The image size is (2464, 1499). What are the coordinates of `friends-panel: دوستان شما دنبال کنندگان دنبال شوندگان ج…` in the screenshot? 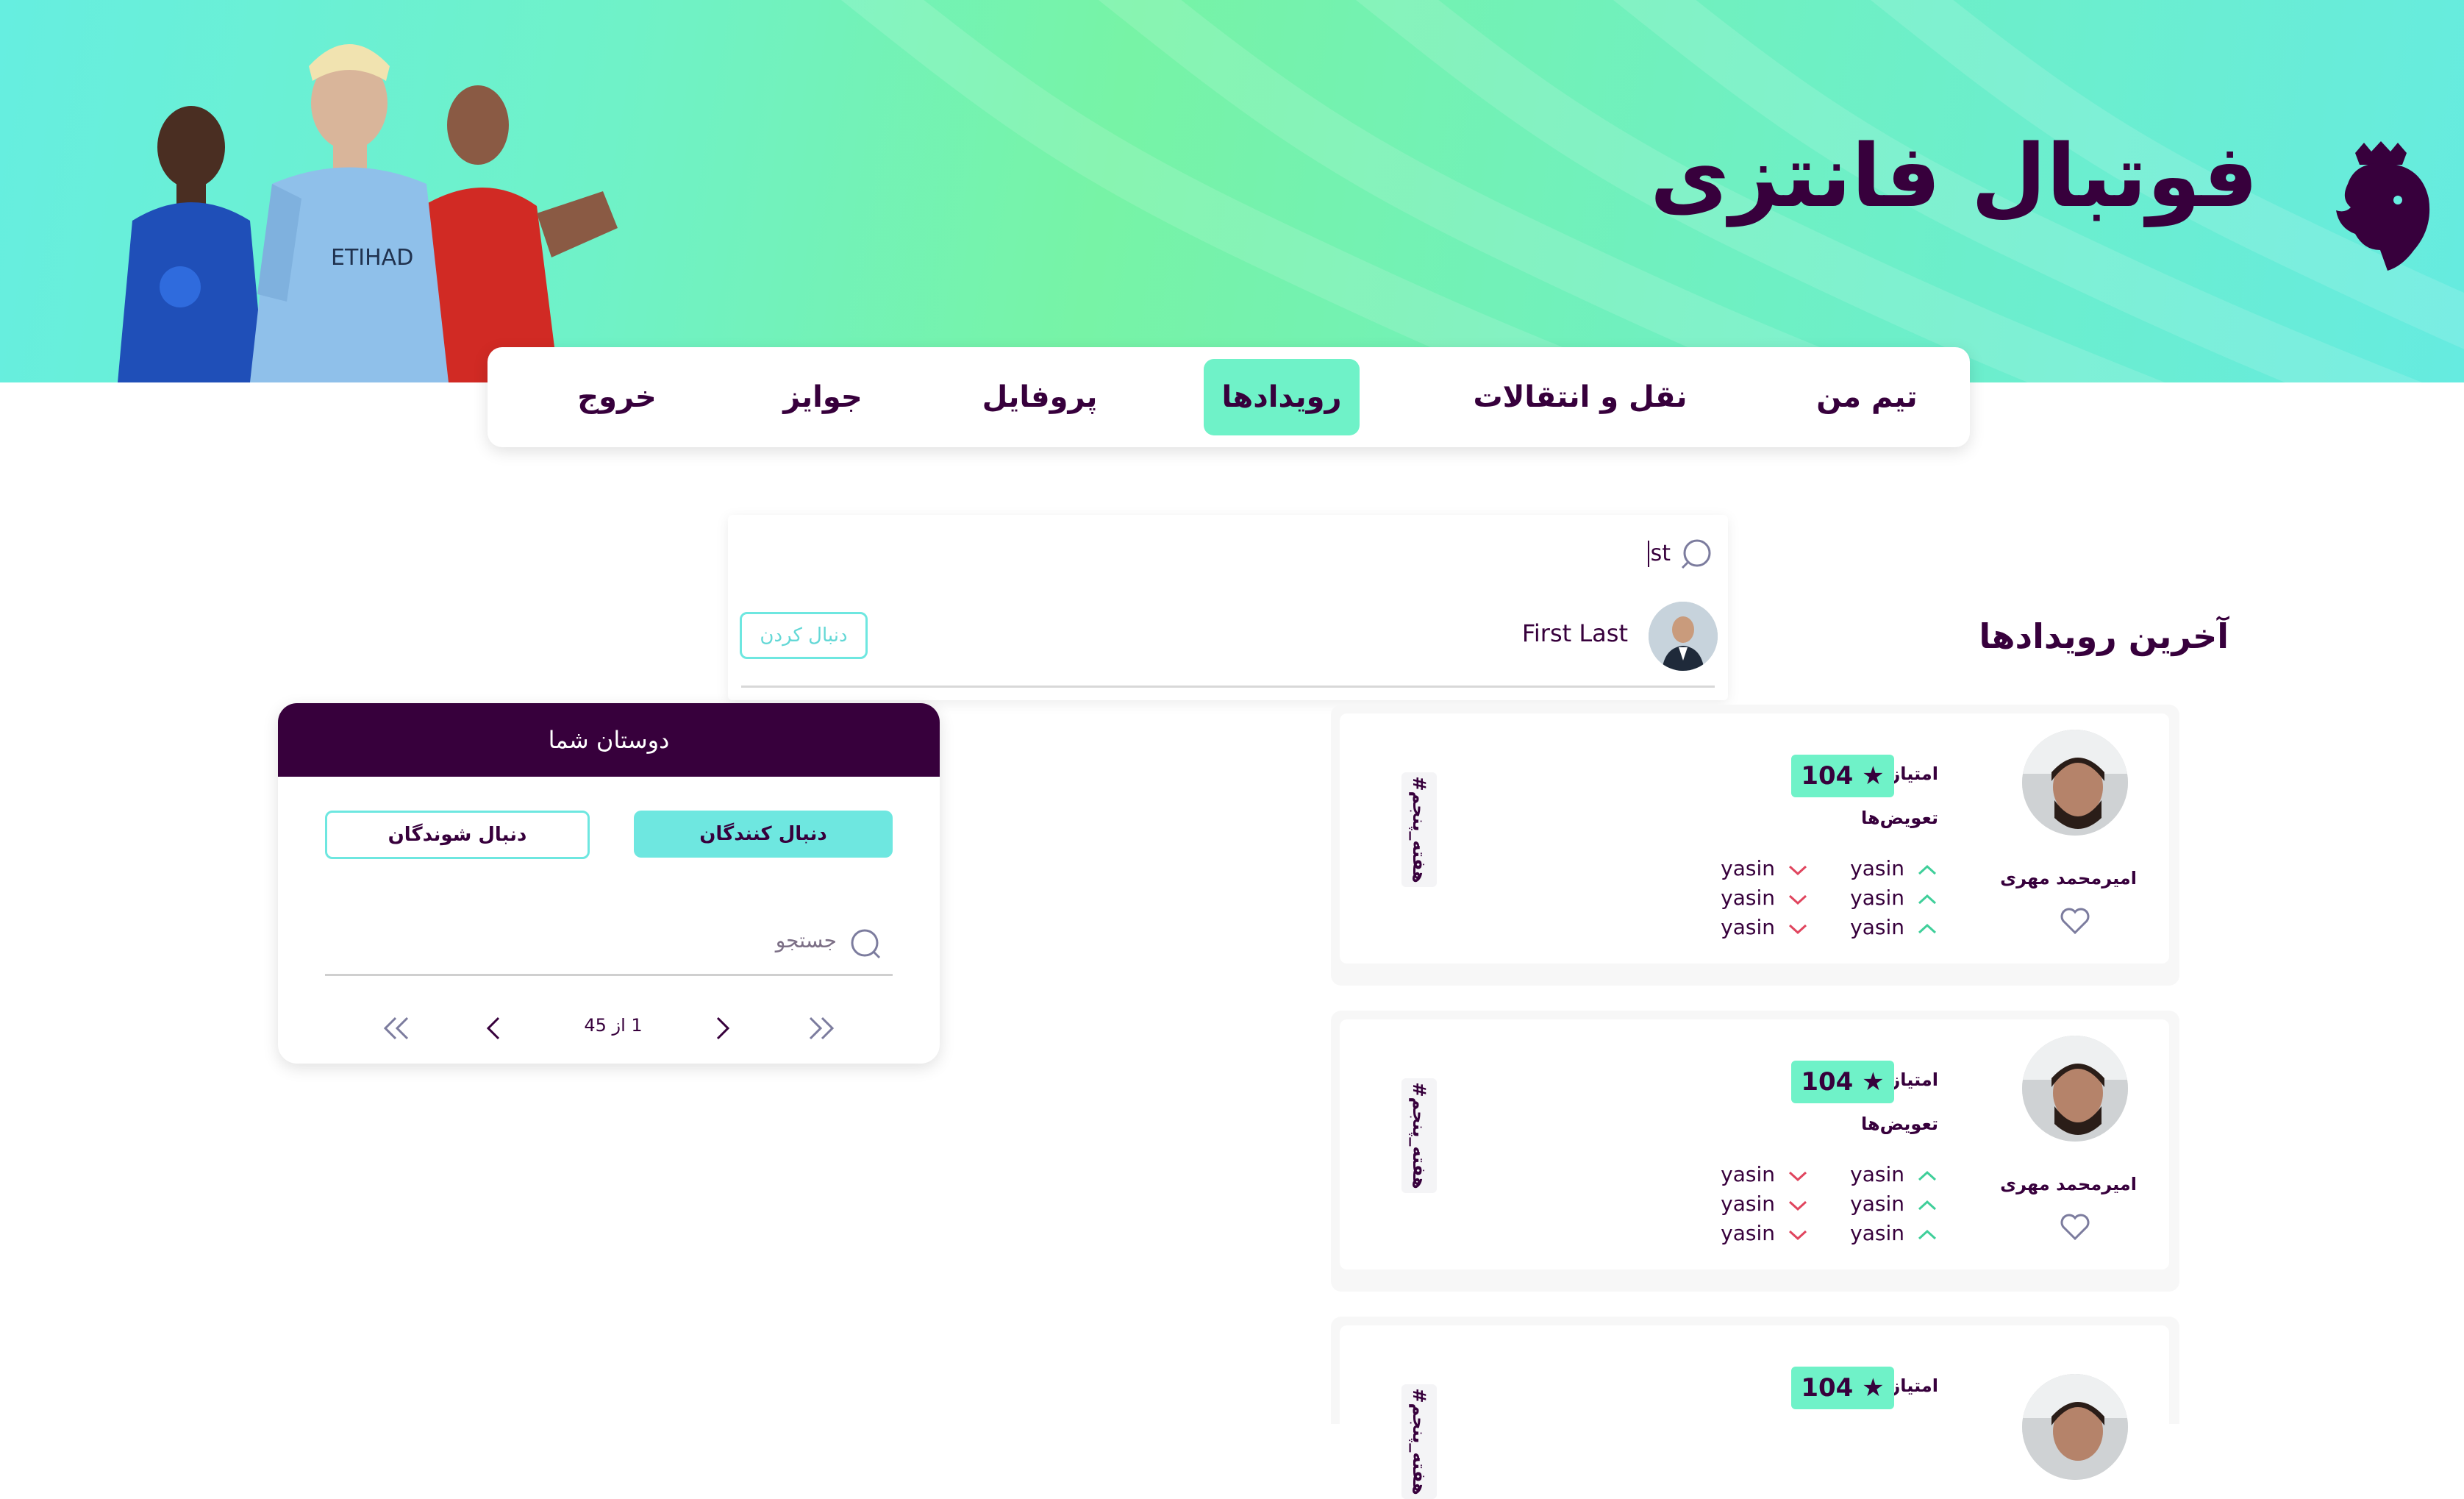 It's located at (609, 883).